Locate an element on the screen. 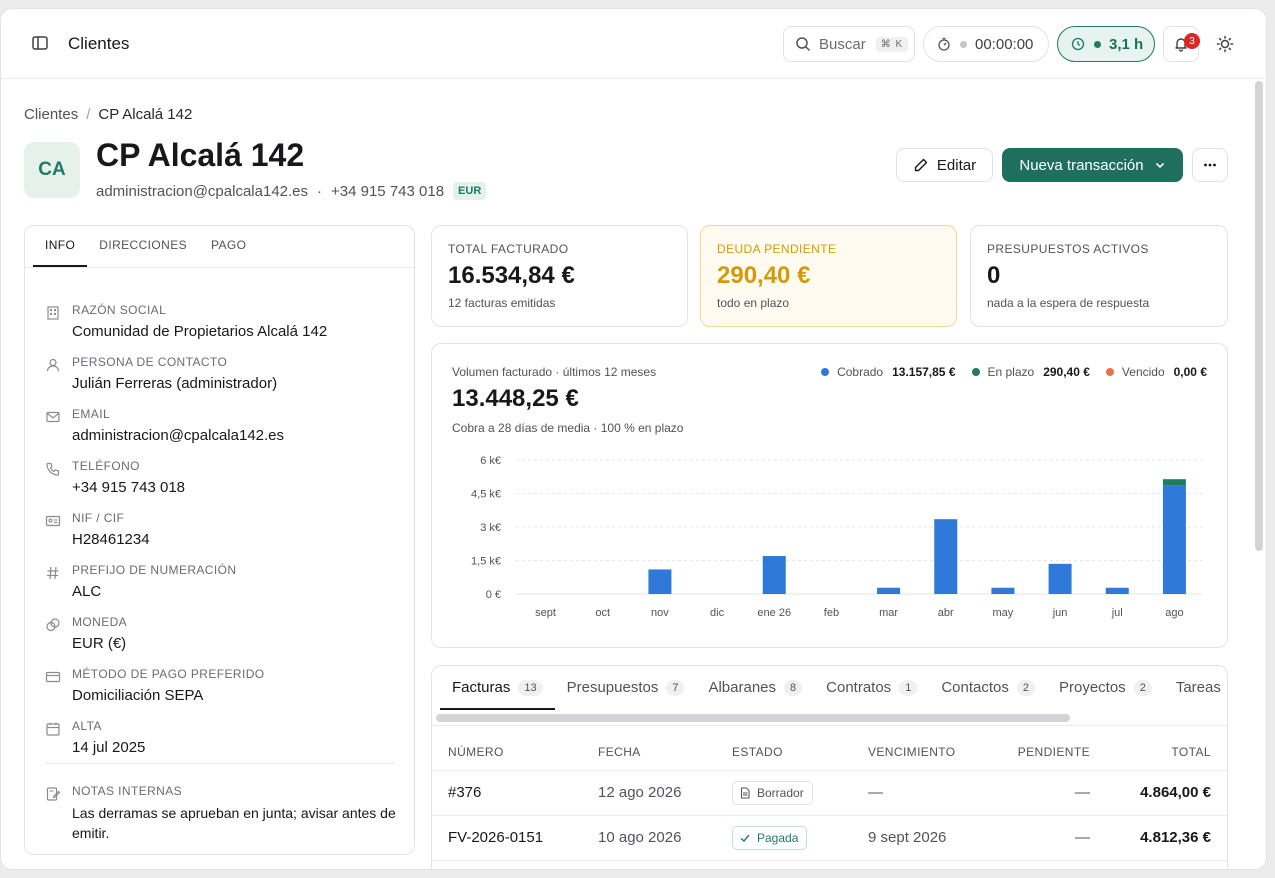  tab-label: Tareas is located at coordinates (1198, 687).